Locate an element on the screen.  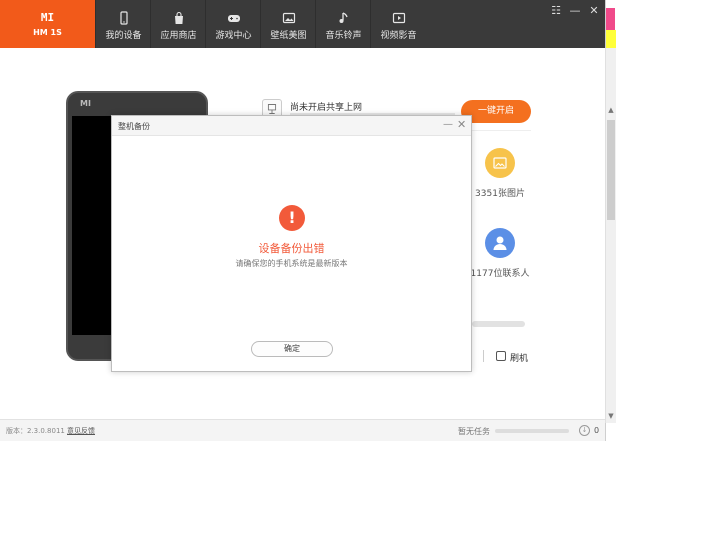
feedback-link: 意见反馈 is located at coordinates (81, 431).